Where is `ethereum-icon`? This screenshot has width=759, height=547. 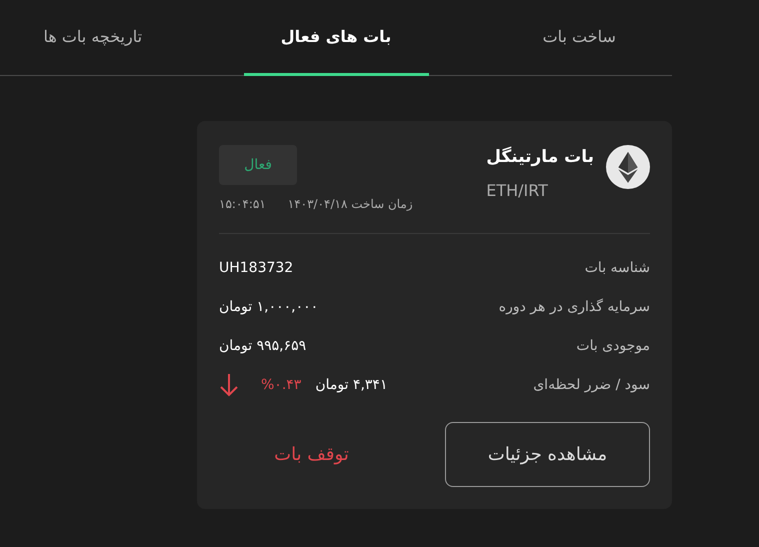 ethereum-icon is located at coordinates (628, 167).